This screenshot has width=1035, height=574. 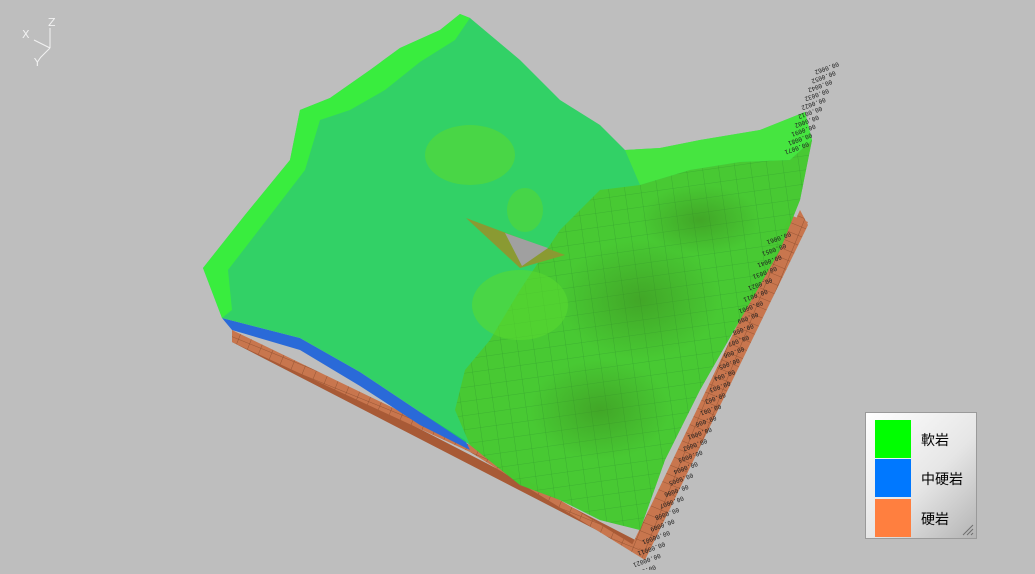 I want to click on legend-panel: 軟岩 中硬岩 硬岩, so click(x=921, y=475).